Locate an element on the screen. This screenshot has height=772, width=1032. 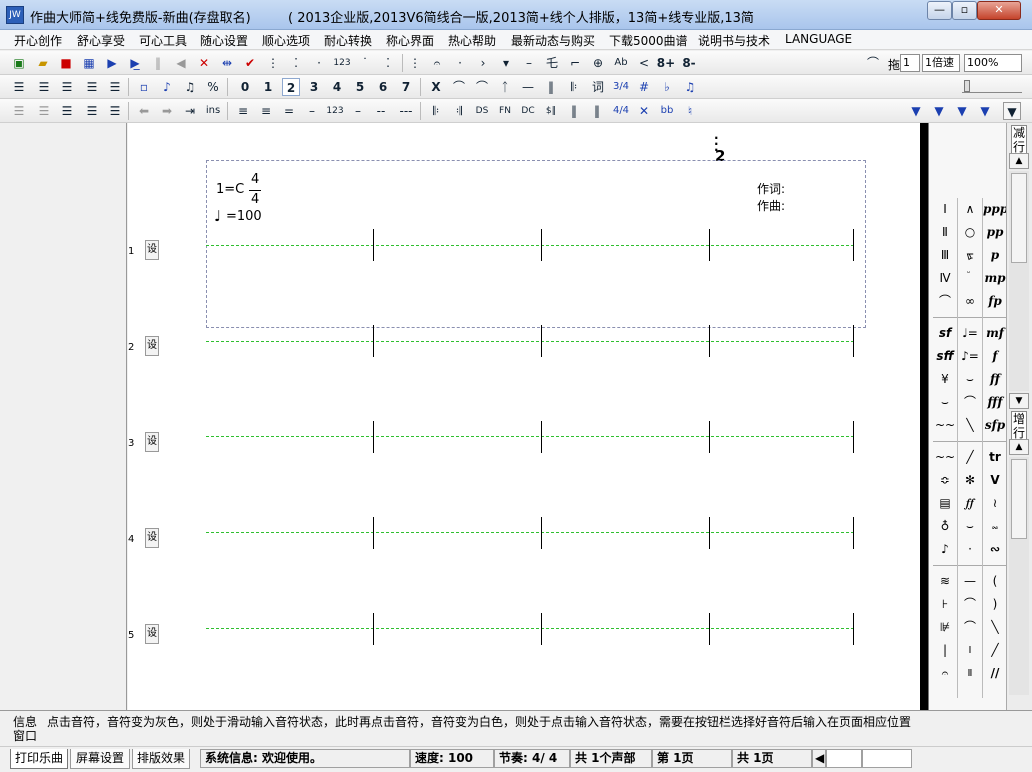
prev-icon: ◀ is located at coordinates (181, 63).